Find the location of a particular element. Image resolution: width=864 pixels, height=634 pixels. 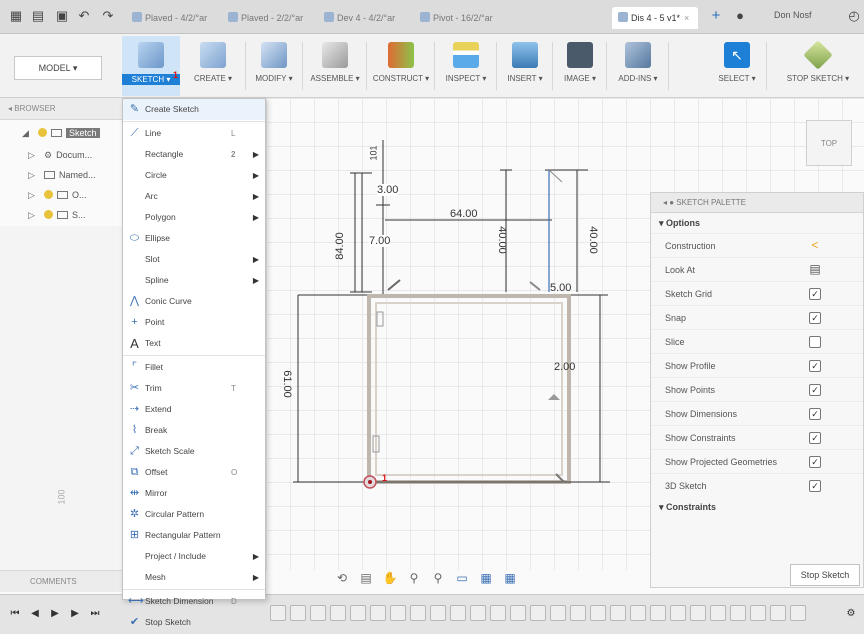

select-menu-button: ↖ SELECT ▾ is located at coordinates (737, 66).